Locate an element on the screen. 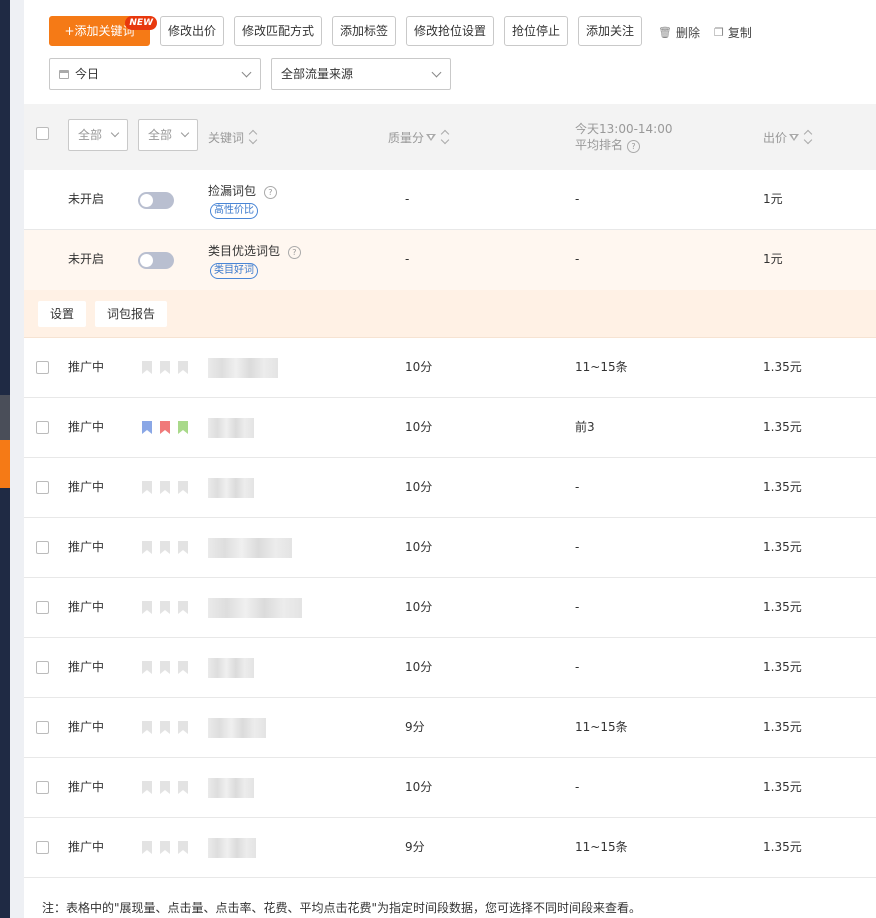  status-filter-value: 全部 is located at coordinates (90, 135).